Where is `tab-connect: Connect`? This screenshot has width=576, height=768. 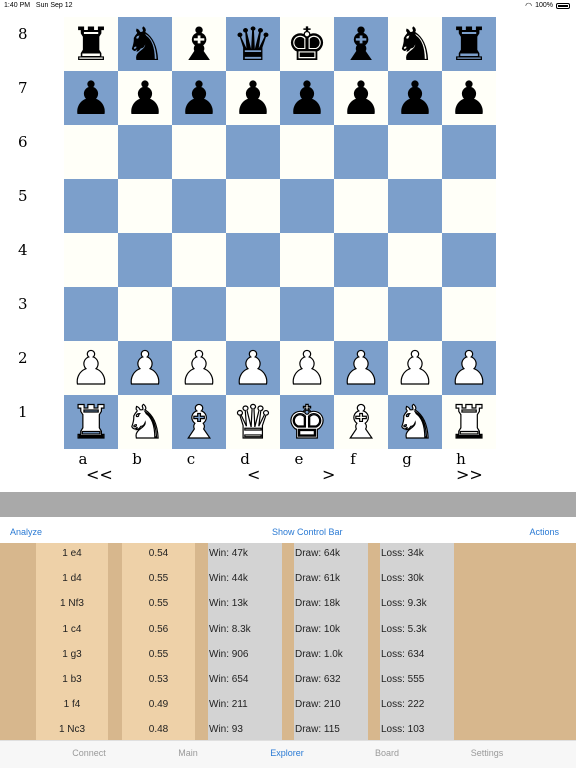 tab-connect: Connect is located at coordinates (89, 753).